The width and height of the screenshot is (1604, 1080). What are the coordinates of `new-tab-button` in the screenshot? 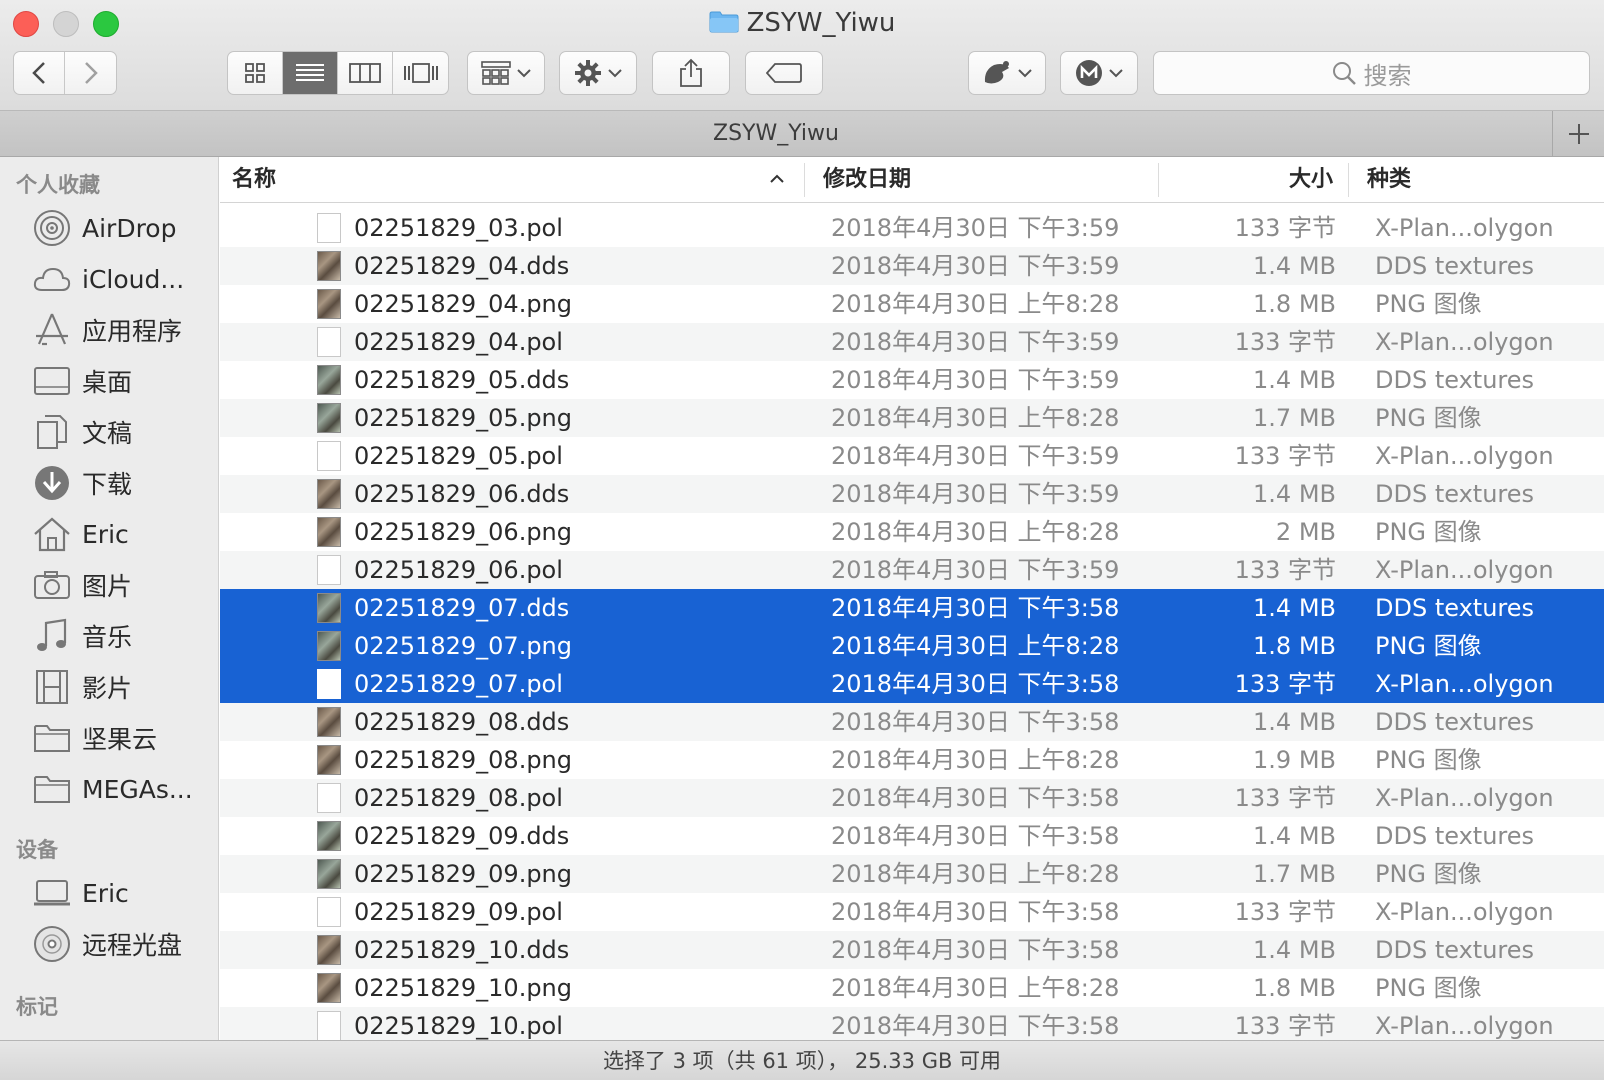 It's located at (1579, 133).